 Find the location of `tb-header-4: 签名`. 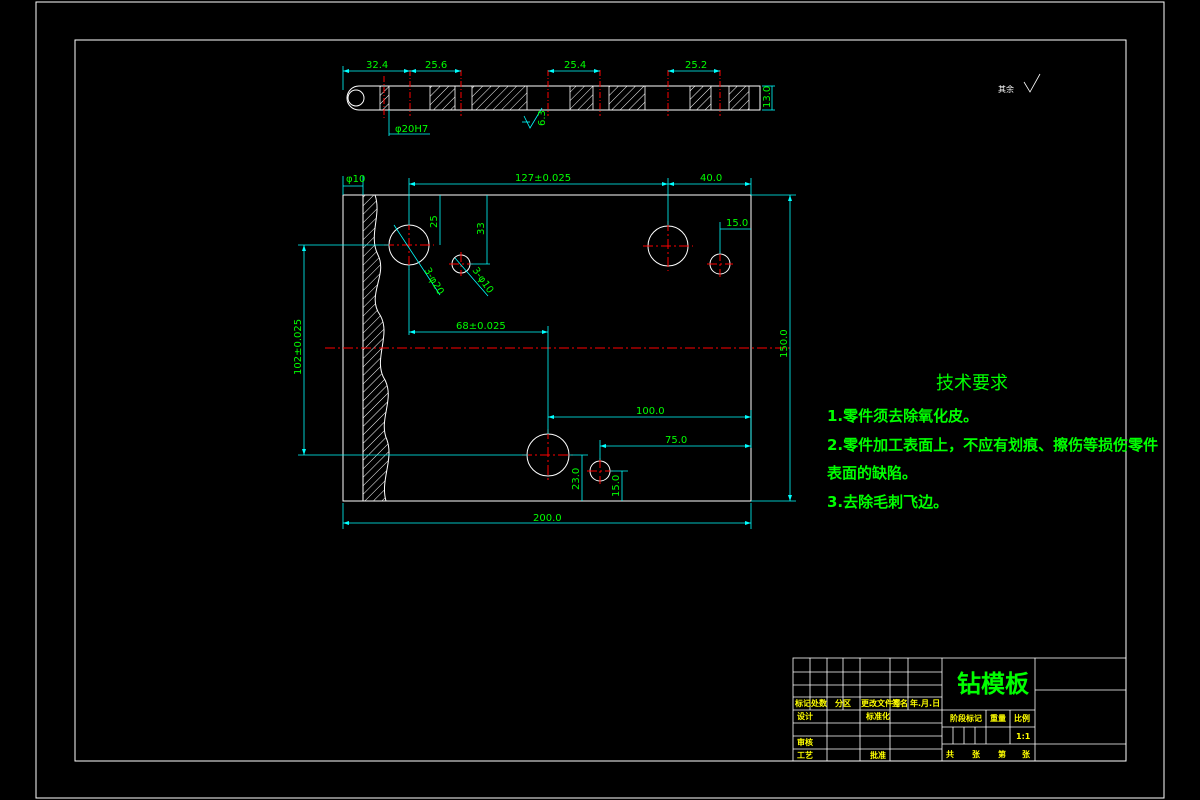

tb-header-4: 签名 is located at coordinates (899, 703).